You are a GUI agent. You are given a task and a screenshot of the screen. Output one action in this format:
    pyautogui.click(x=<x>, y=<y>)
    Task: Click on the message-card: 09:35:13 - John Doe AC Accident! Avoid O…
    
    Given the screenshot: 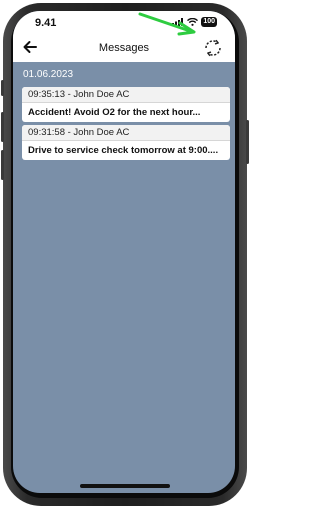 What is the action you would take?
    pyautogui.click(x=126, y=104)
    